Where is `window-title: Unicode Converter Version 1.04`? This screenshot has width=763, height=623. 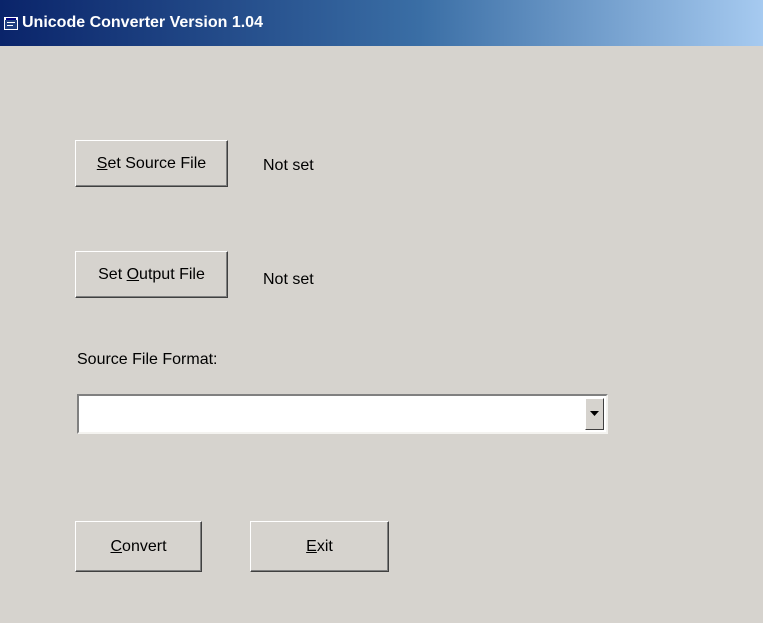
window-title: Unicode Converter Version 1.04 is located at coordinates (142, 22).